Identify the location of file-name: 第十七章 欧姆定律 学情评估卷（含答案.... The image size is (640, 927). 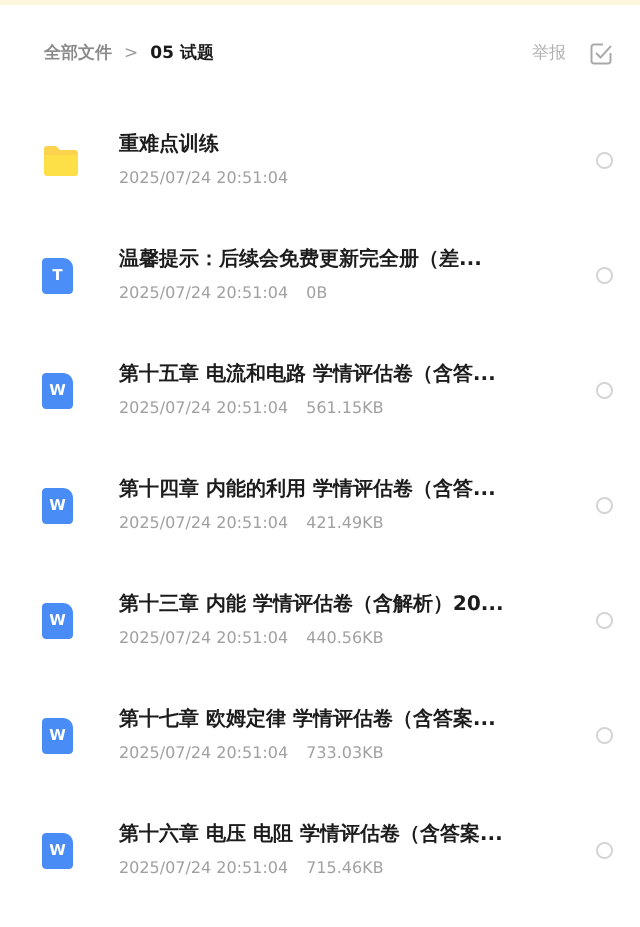
(357, 718).